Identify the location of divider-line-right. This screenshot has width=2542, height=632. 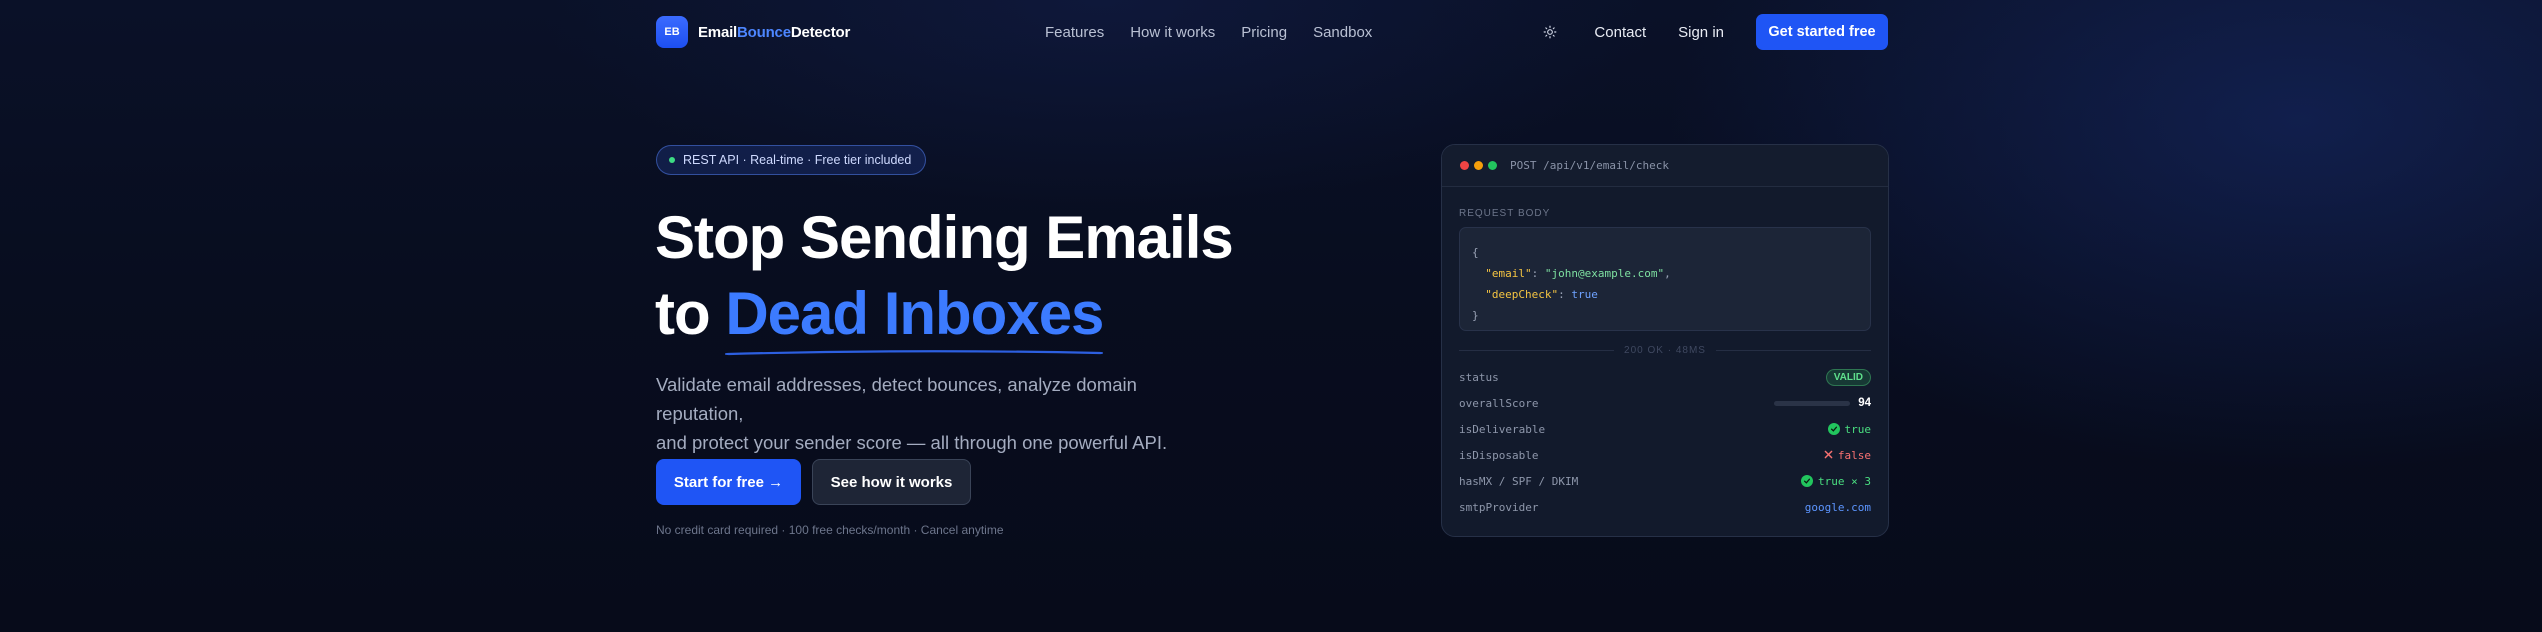
(1793, 350).